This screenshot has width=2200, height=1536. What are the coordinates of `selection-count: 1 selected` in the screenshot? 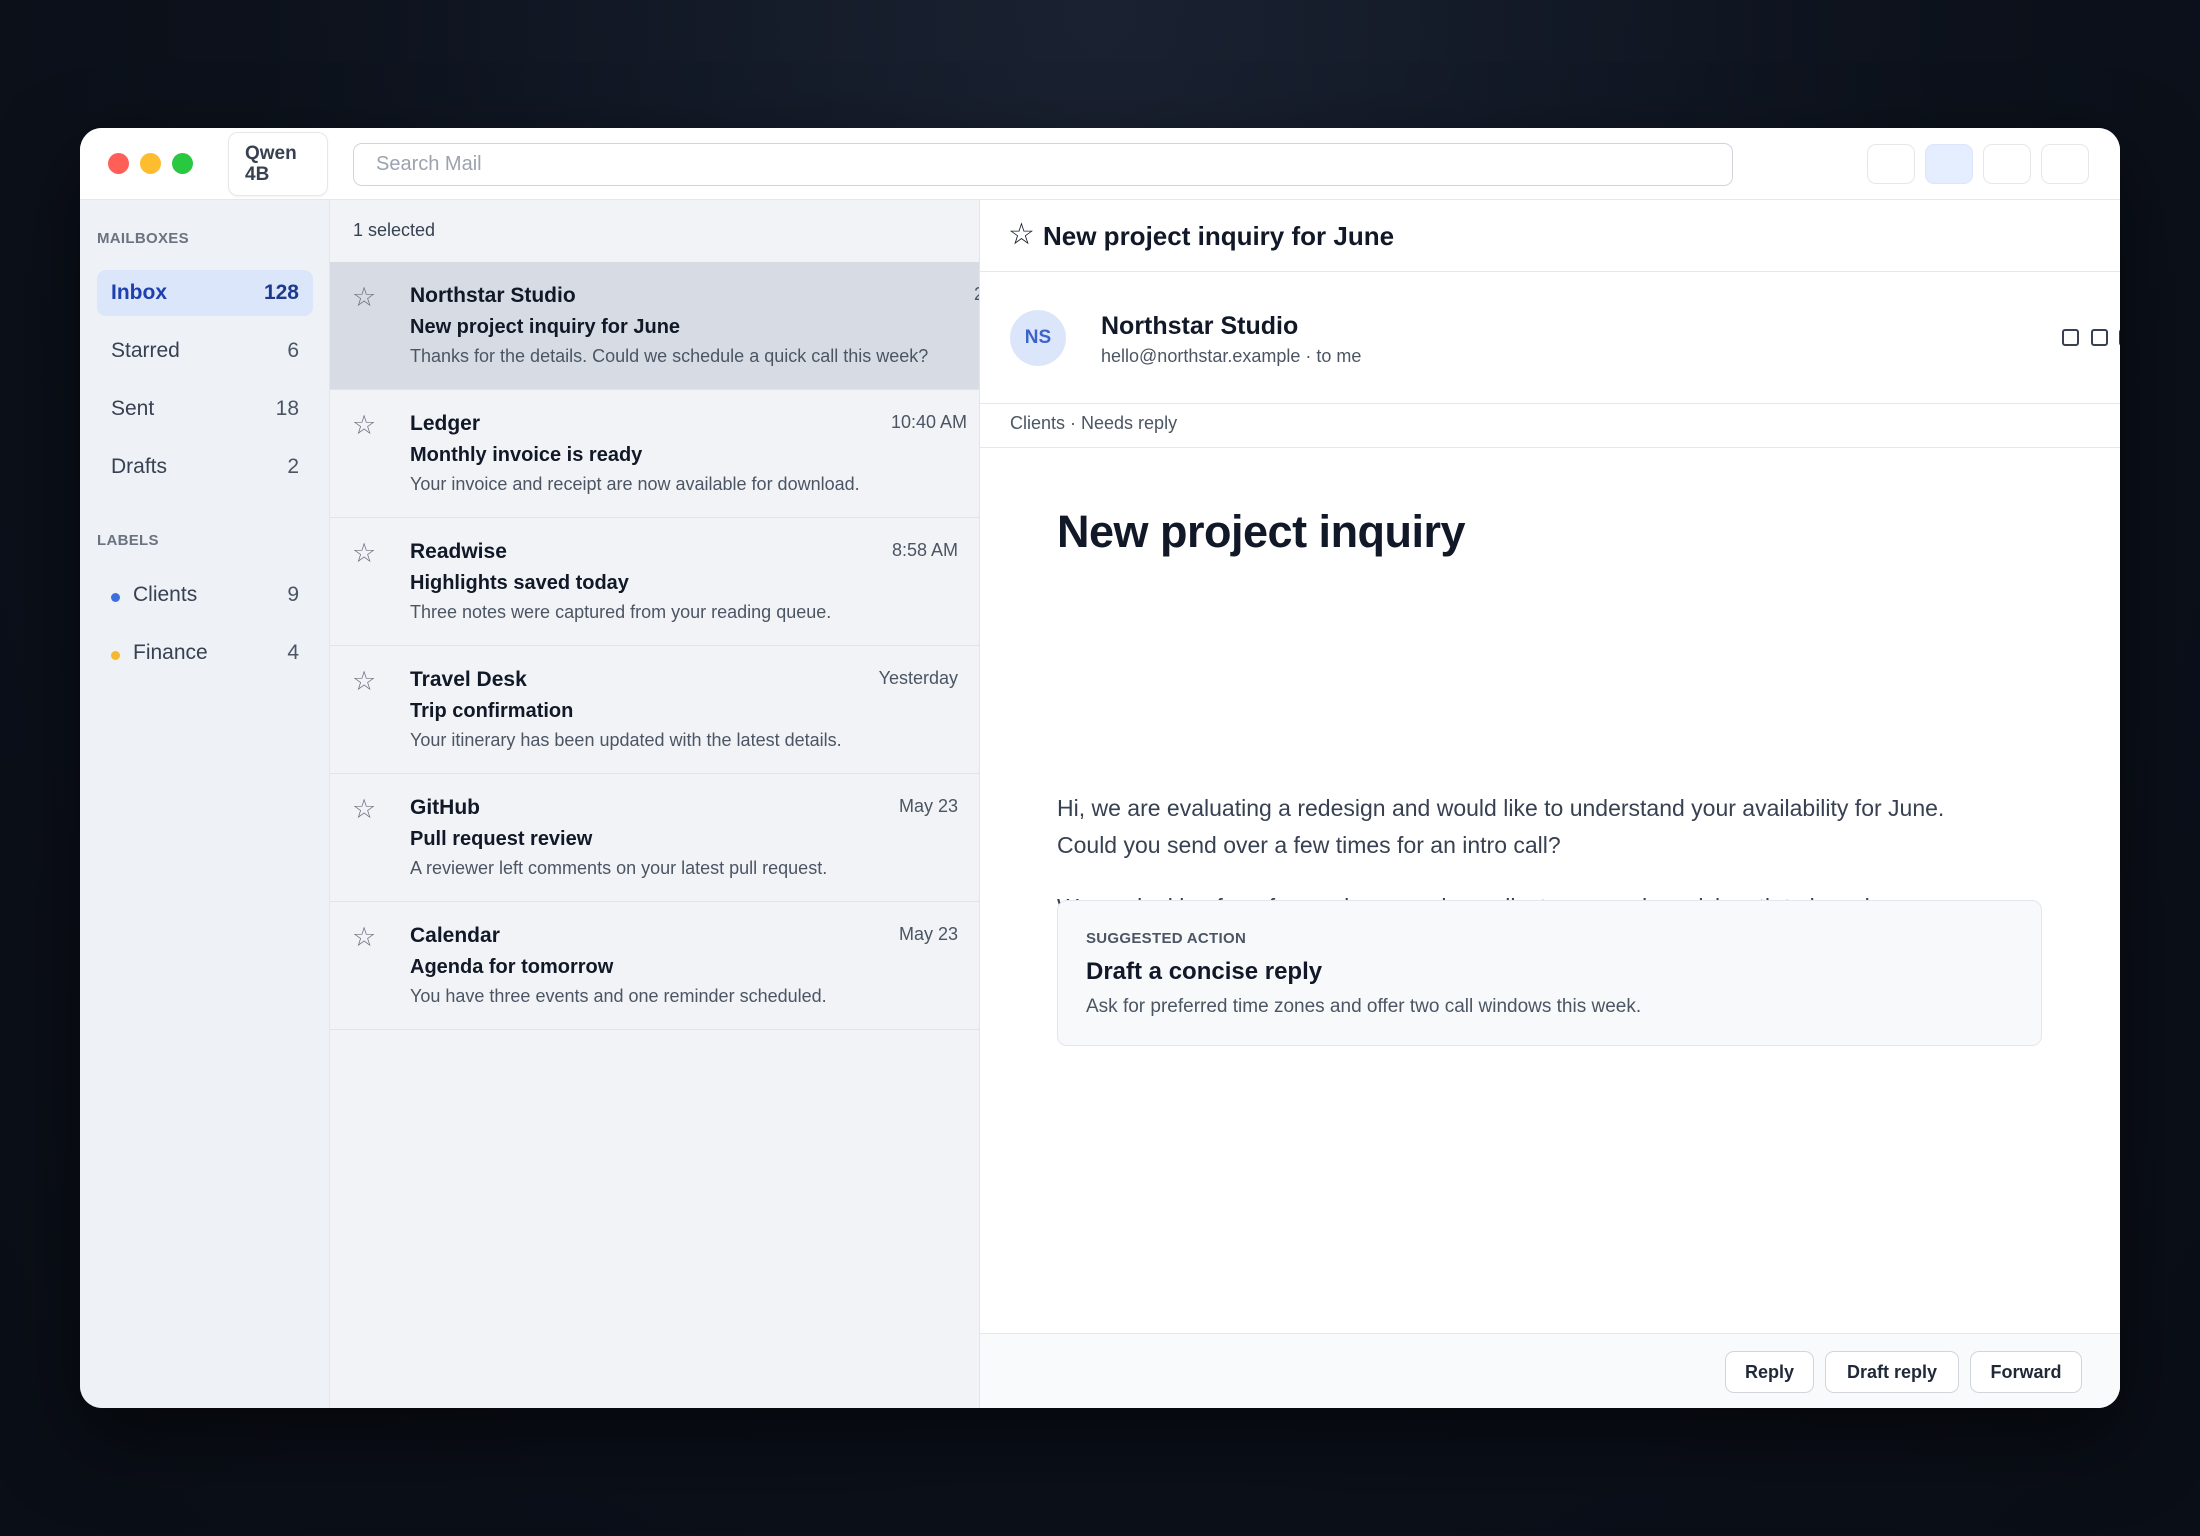 It's located at (394, 230).